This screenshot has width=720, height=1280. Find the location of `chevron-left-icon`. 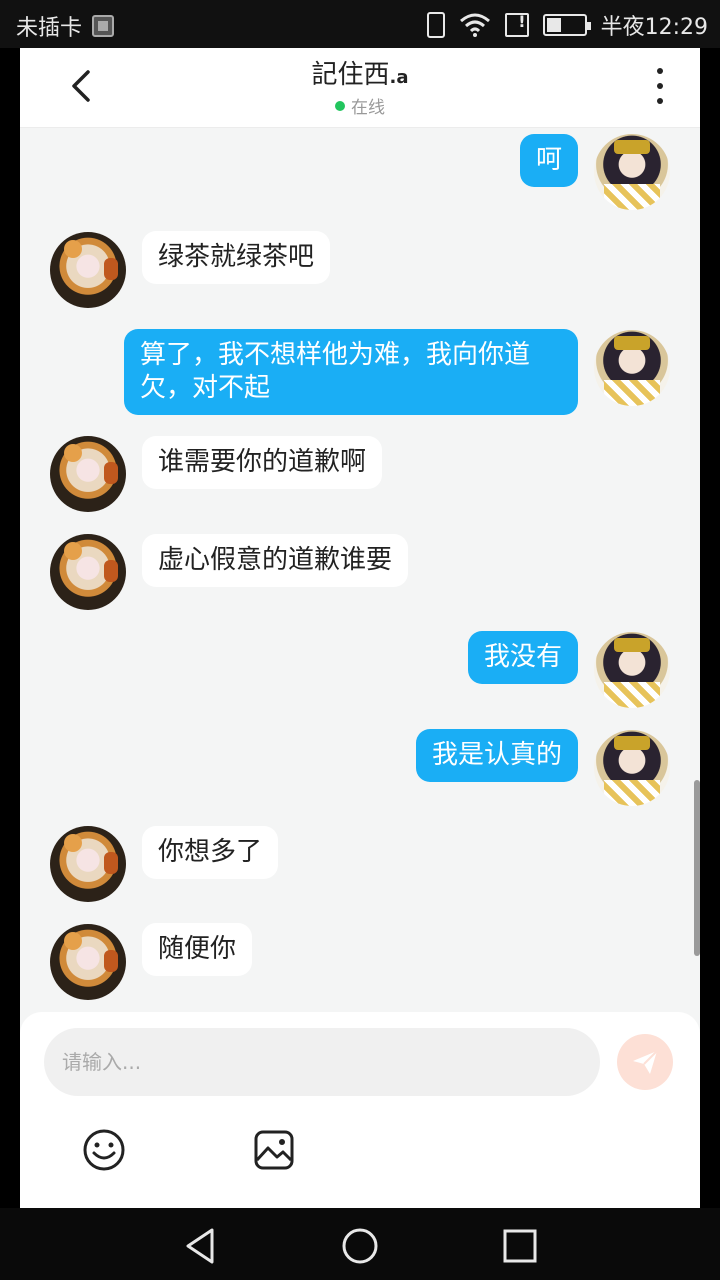

chevron-left-icon is located at coordinates (81, 86).